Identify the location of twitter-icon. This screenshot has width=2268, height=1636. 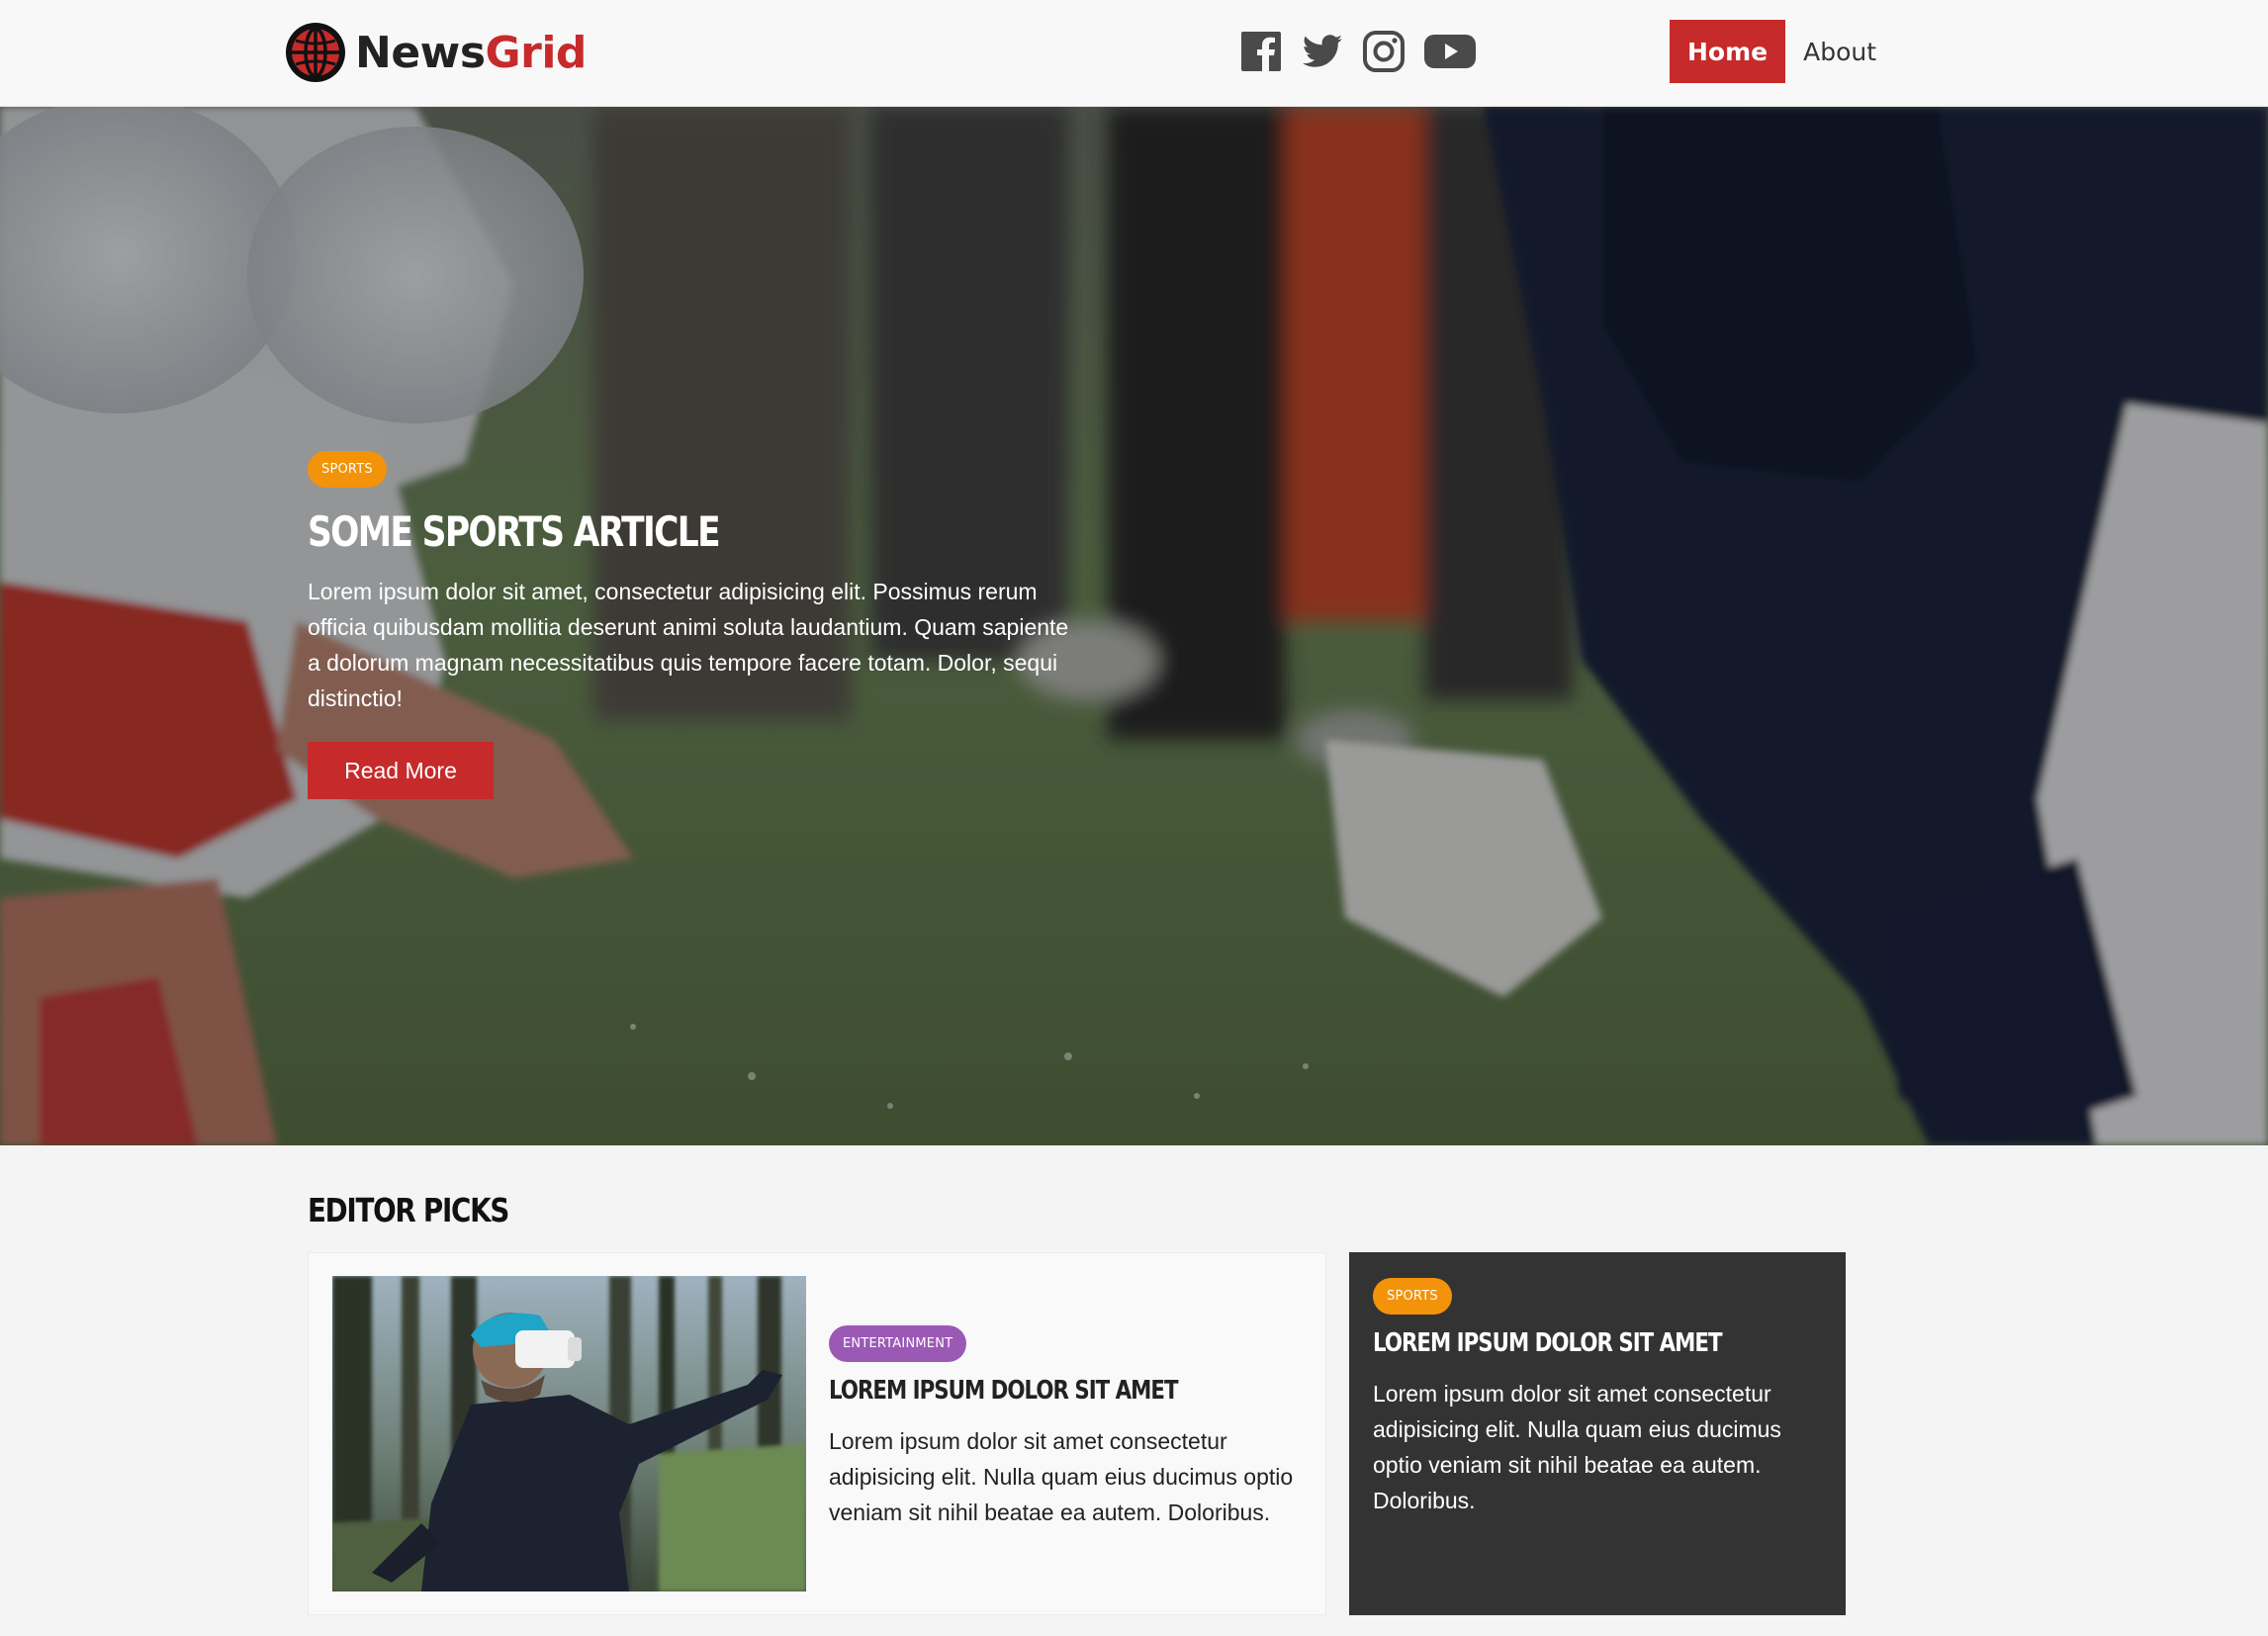
(1322, 51).